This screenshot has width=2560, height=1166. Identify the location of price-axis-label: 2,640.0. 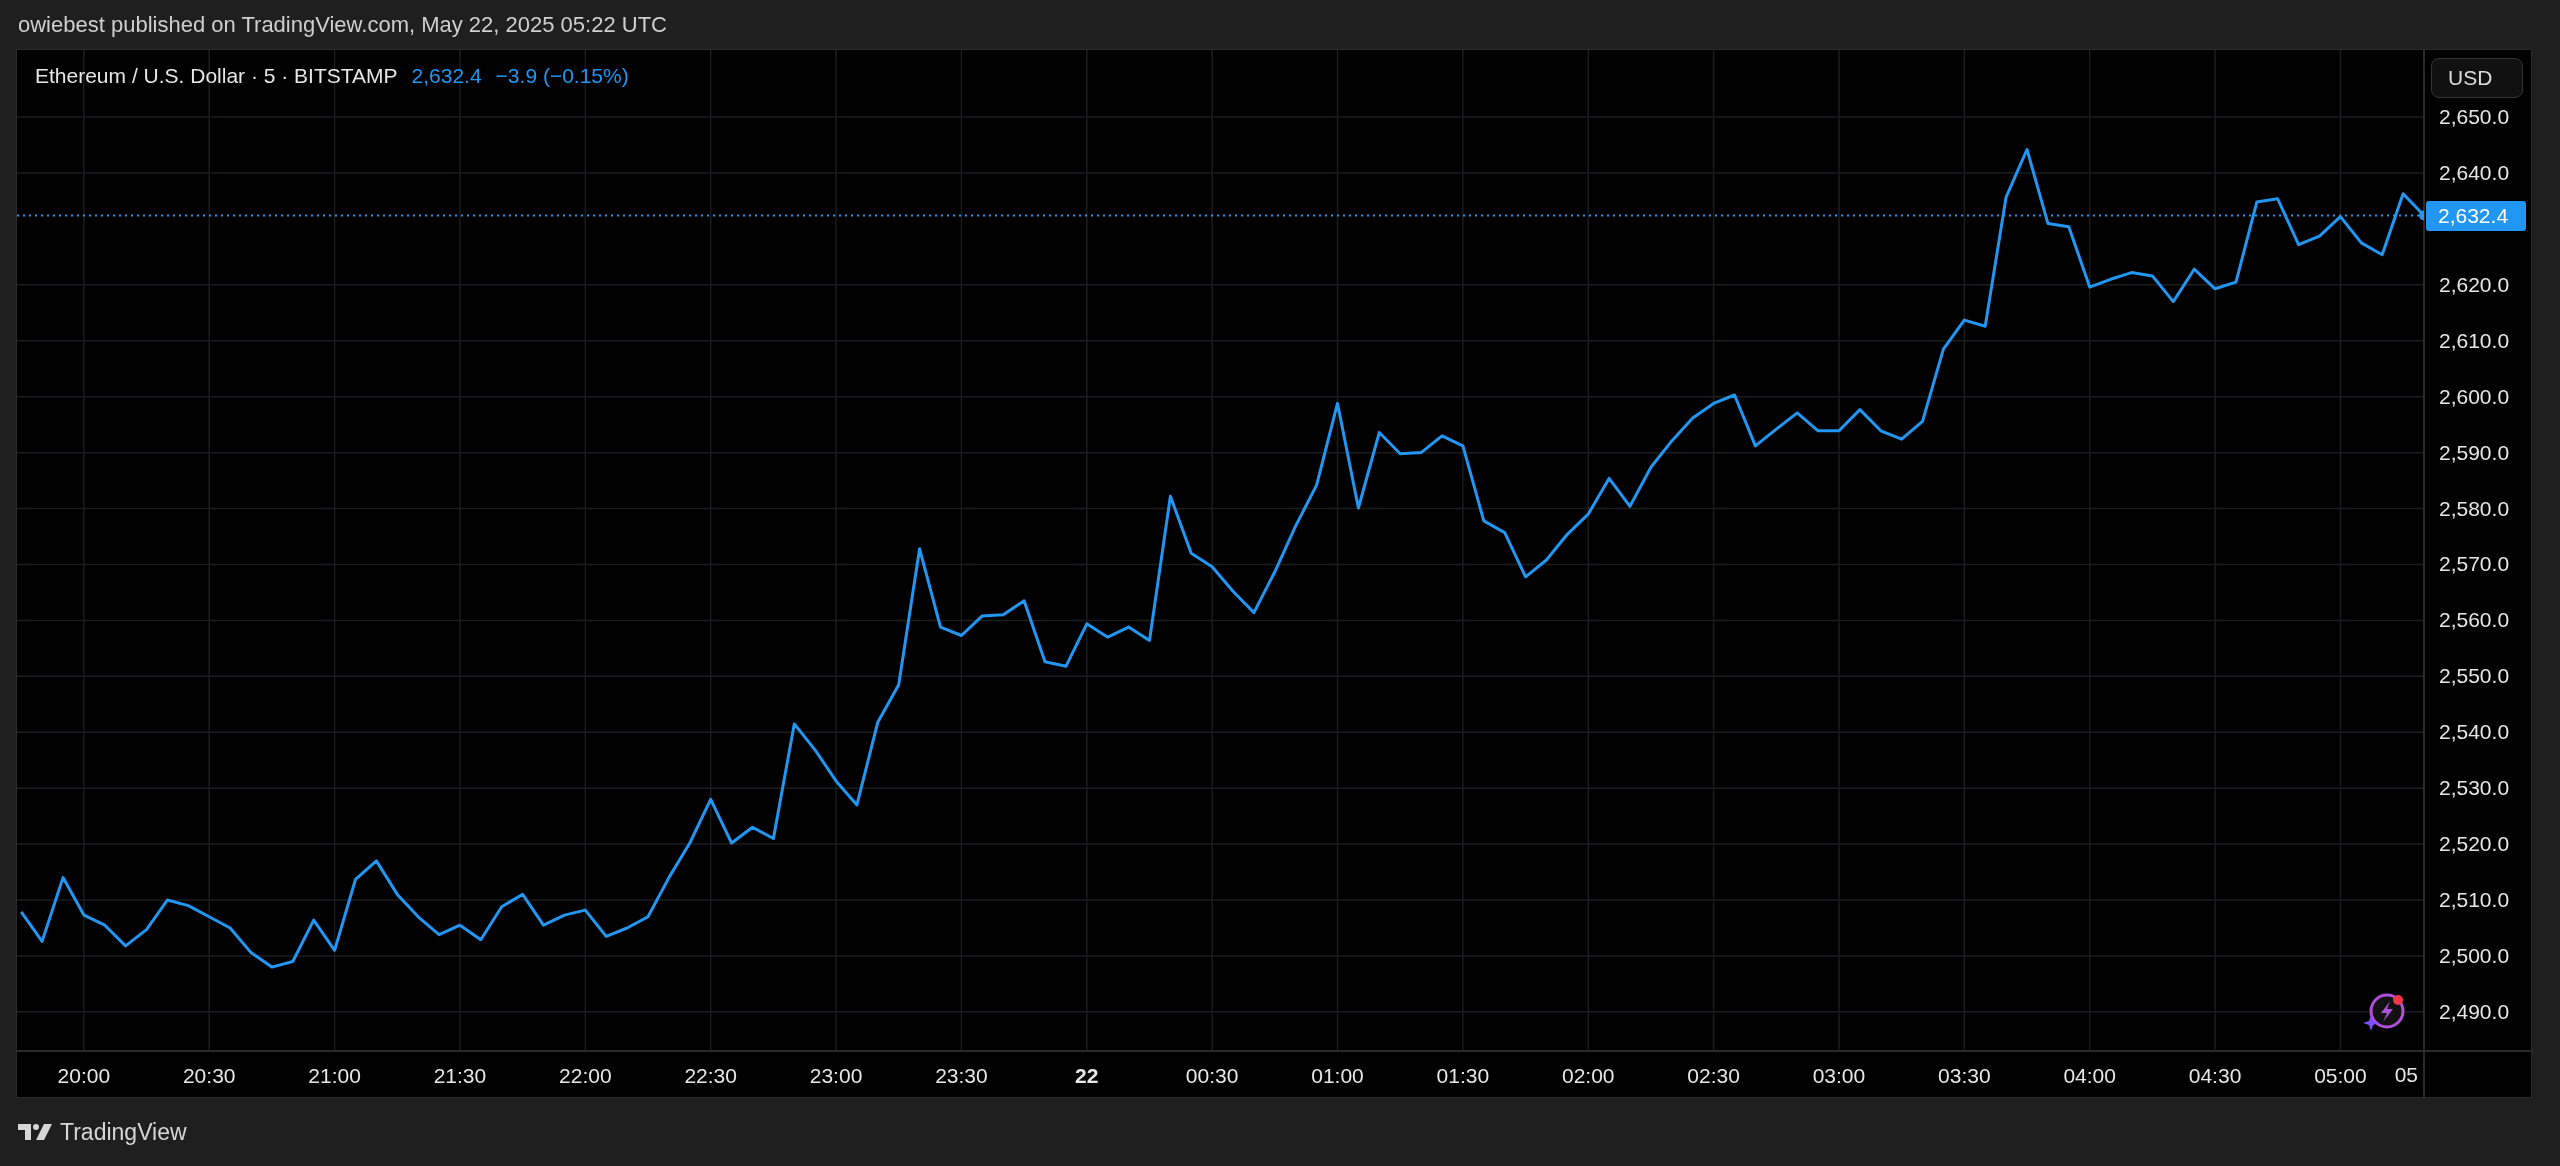
(2474, 173).